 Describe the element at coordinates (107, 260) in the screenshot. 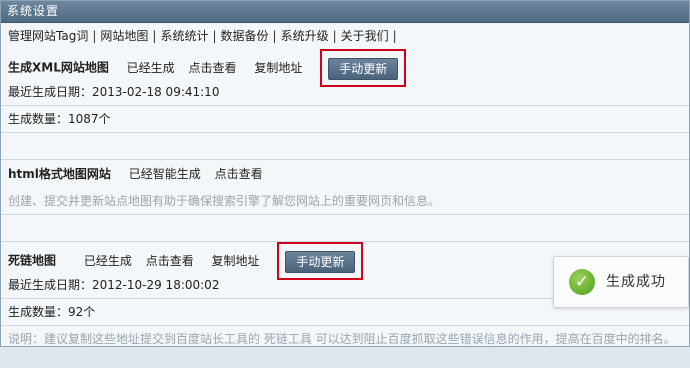

I see `deadlink-status: 已经生成` at that location.